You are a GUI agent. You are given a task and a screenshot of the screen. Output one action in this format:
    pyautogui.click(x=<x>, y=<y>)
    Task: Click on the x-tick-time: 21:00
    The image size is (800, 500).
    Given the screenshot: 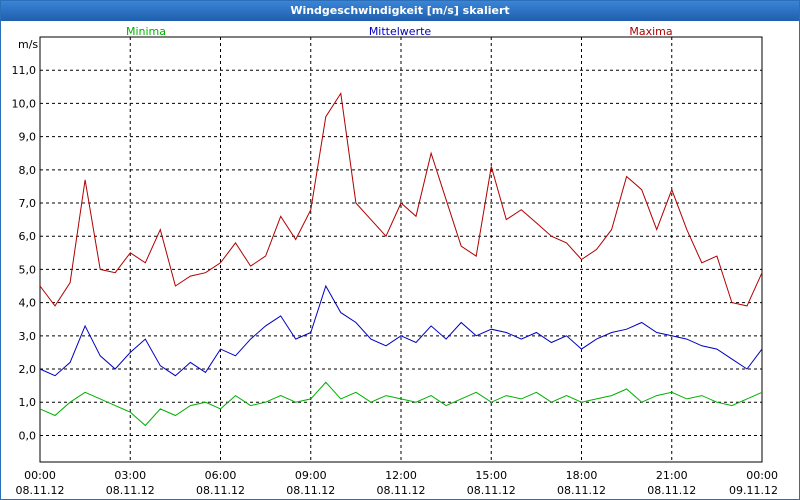 What is the action you would take?
    pyautogui.click(x=672, y=475)
    